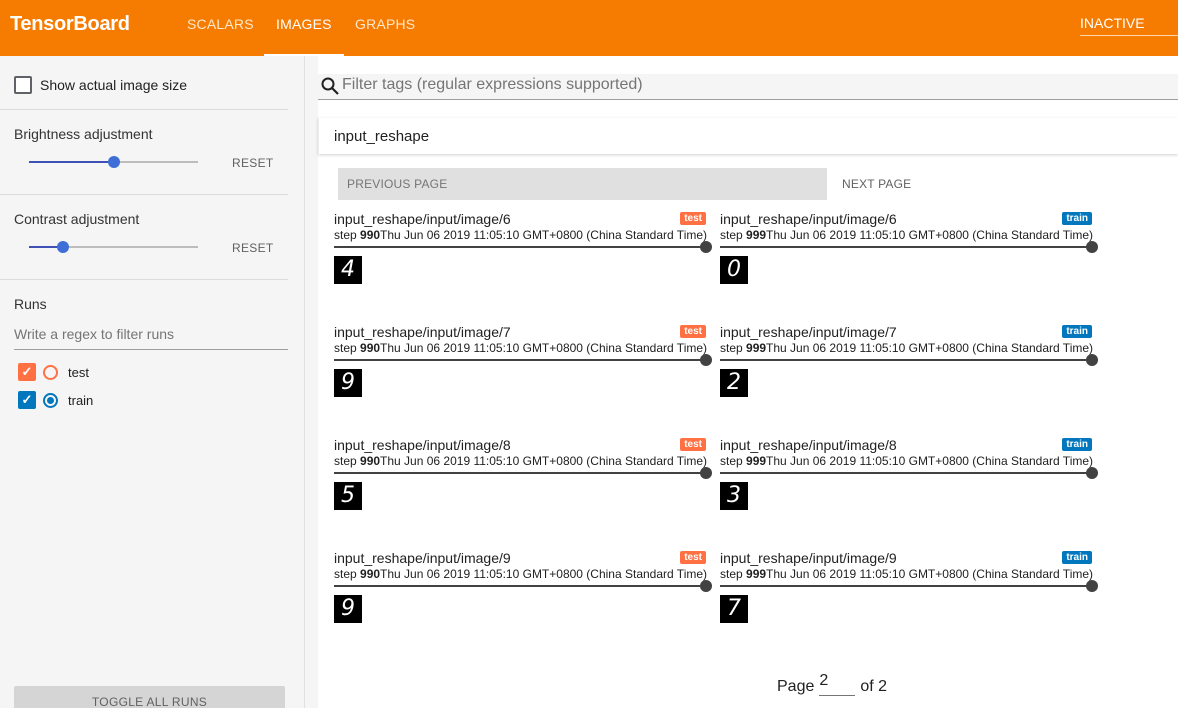  Describe the element at coordinates (27, 400) in the screenshot. I see `run-checkbox-train: ✓` at that location.